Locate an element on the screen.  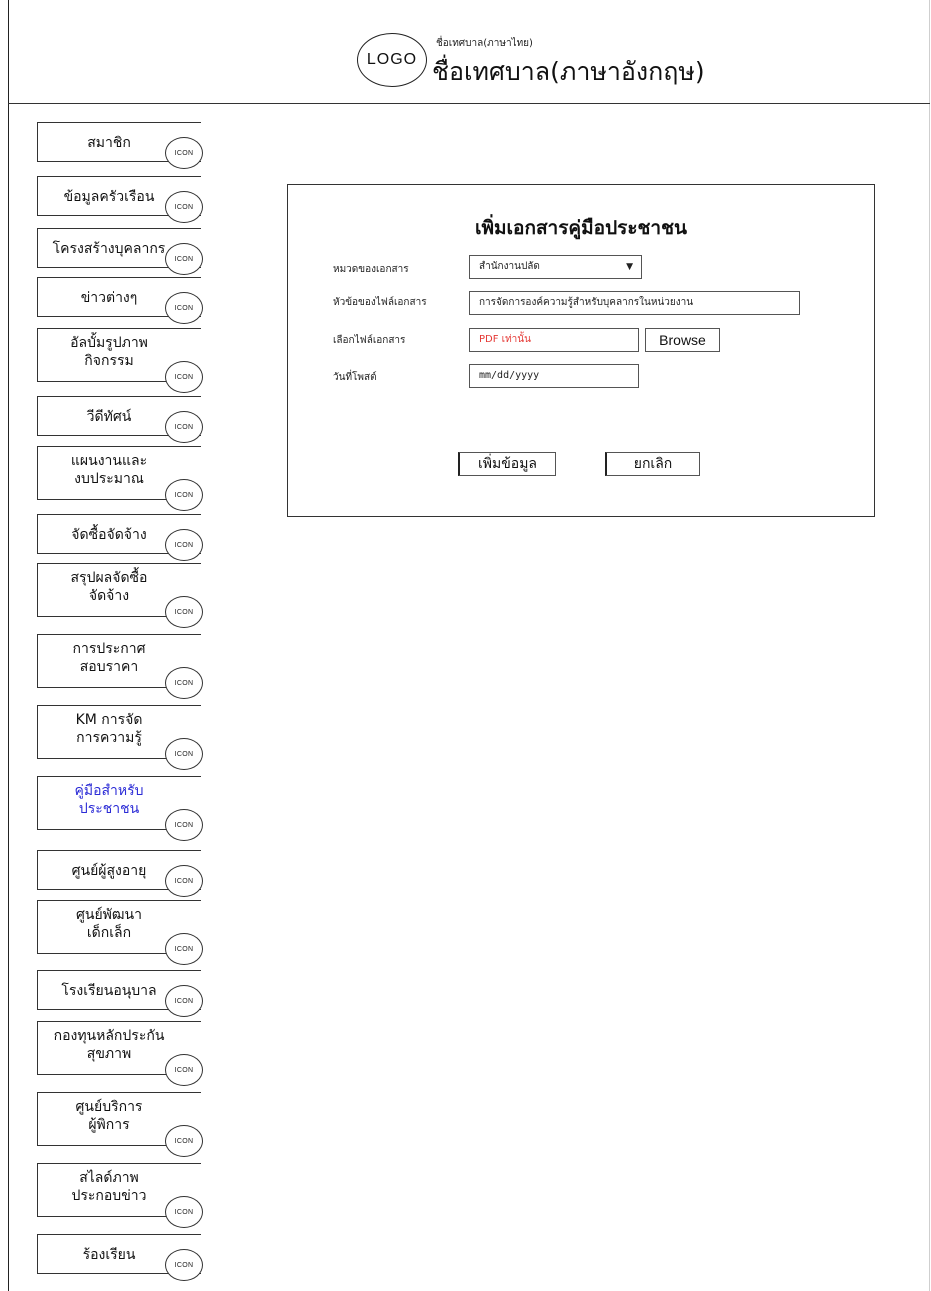
sidebar-item: แผนงานและ งบประมาณ ICON is located at coordinates (120, 478).